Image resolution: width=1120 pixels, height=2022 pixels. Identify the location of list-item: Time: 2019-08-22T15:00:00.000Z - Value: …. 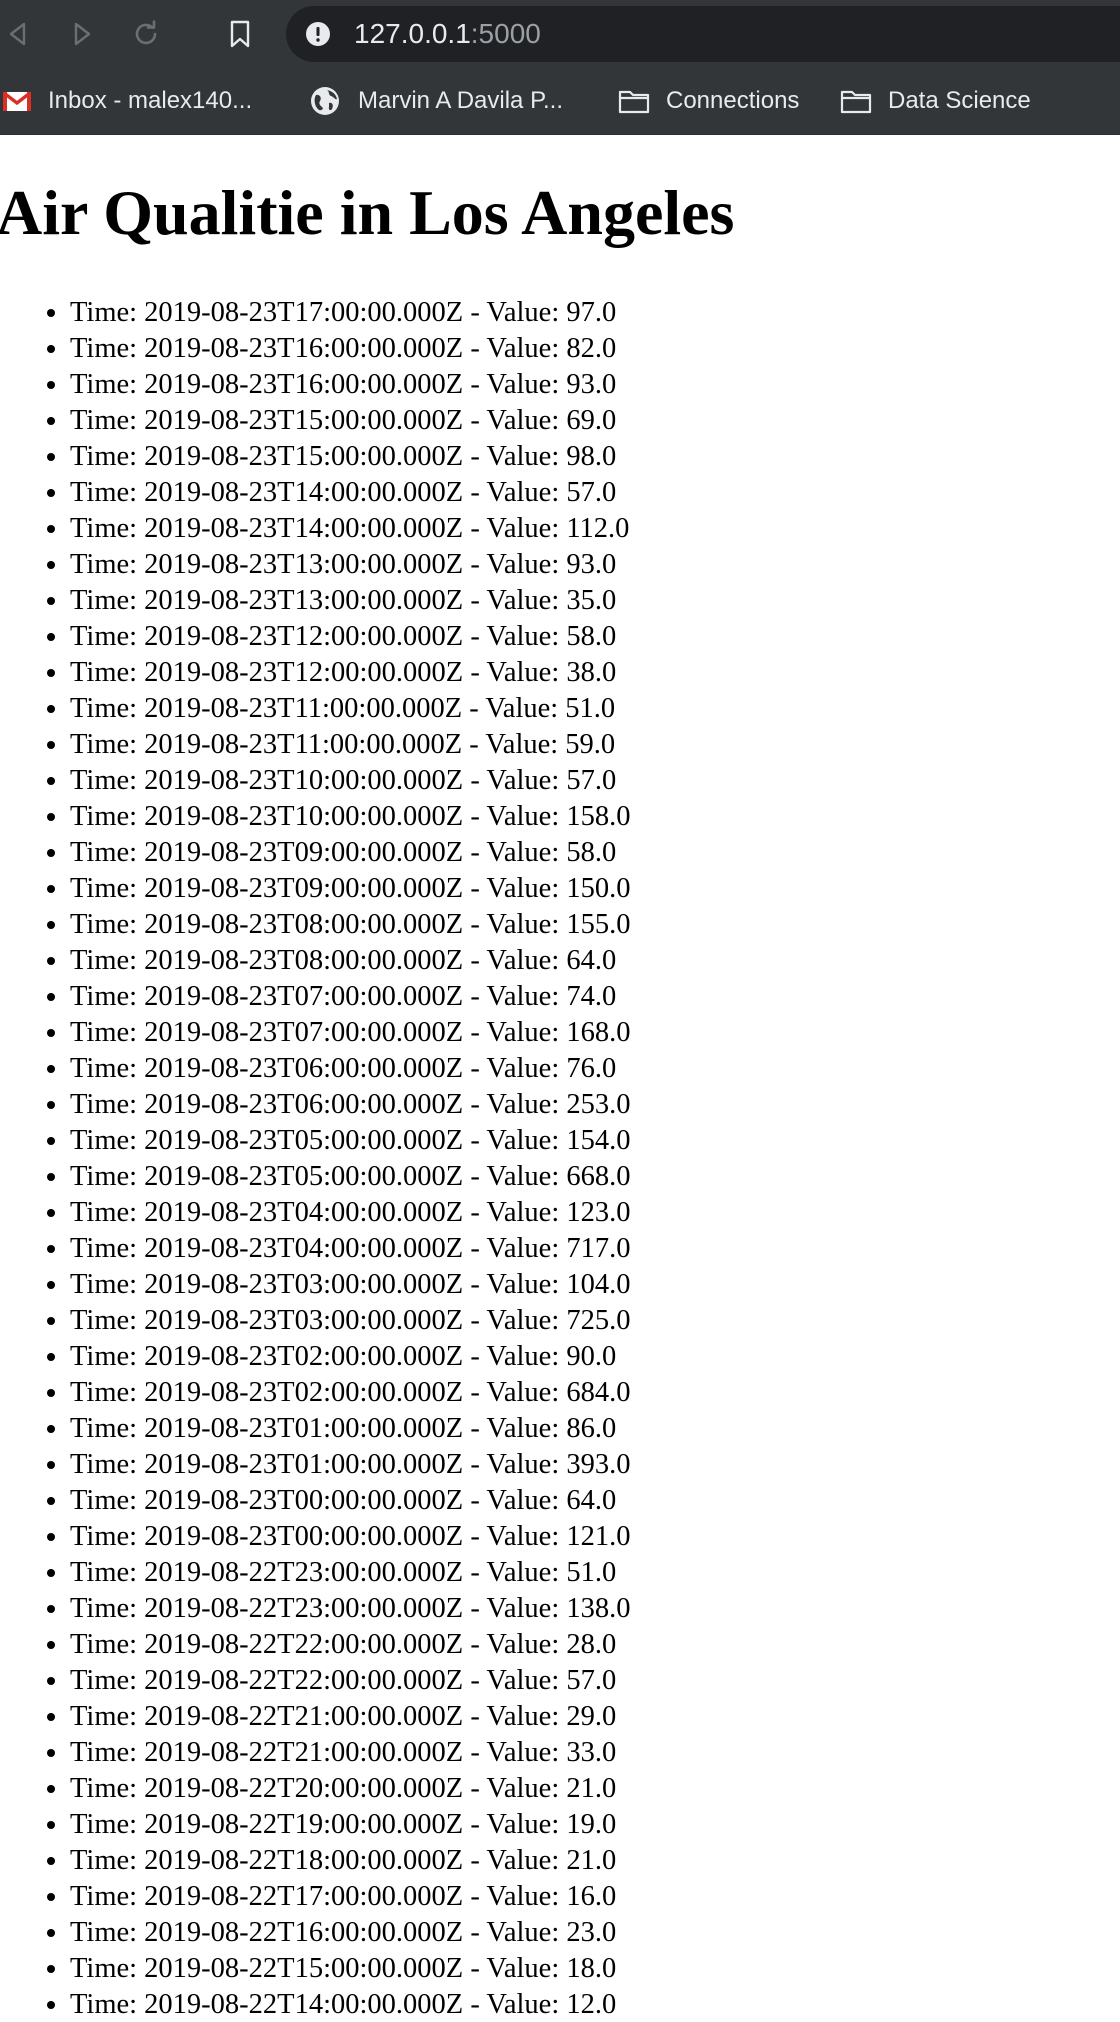
(350, 1969).